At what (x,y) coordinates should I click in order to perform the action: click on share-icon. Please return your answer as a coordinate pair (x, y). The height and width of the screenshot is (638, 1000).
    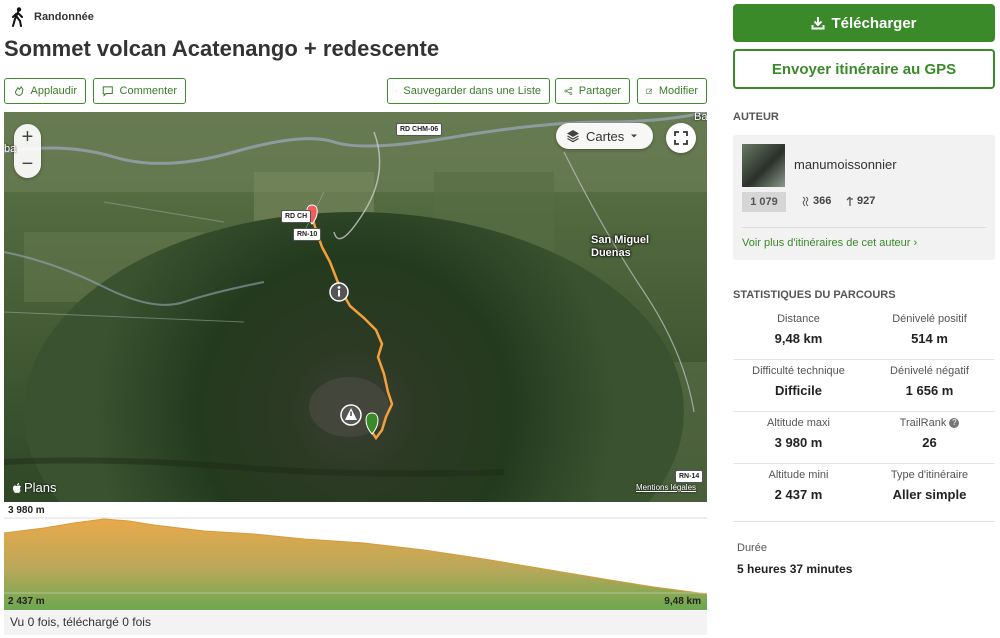
    Looking at the image, I should click on (568, 91).